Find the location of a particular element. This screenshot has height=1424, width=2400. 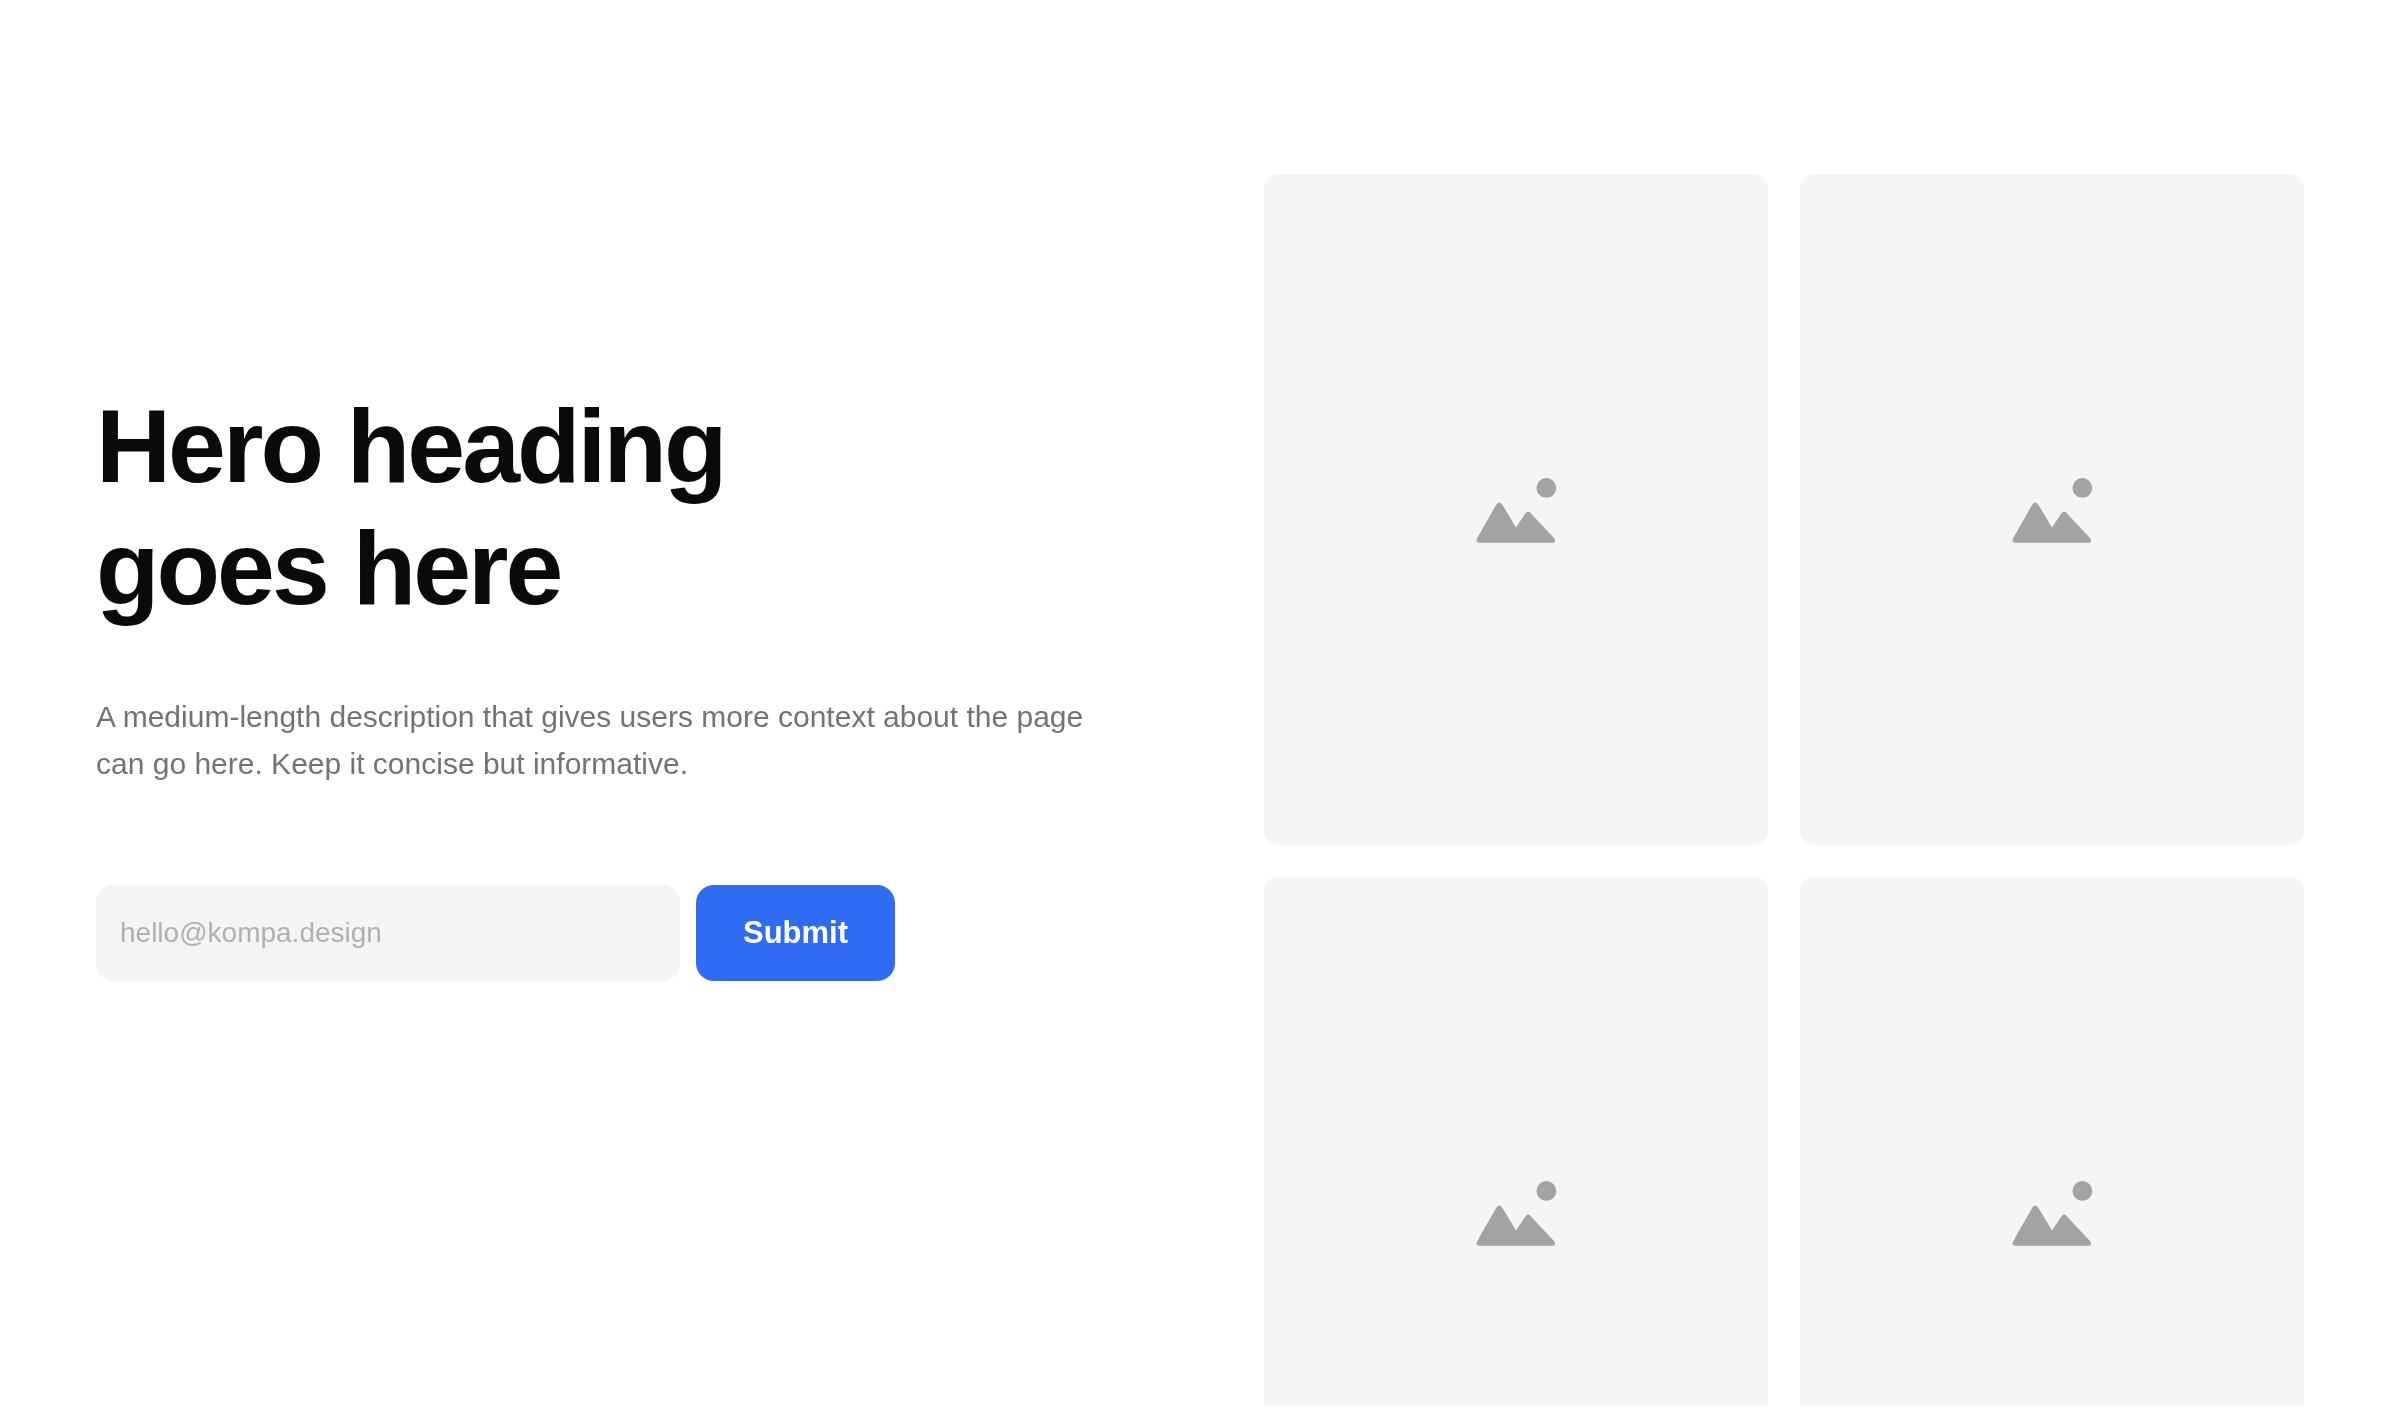

email-field: hello@kompa.design is located at coordinates (388, 933).